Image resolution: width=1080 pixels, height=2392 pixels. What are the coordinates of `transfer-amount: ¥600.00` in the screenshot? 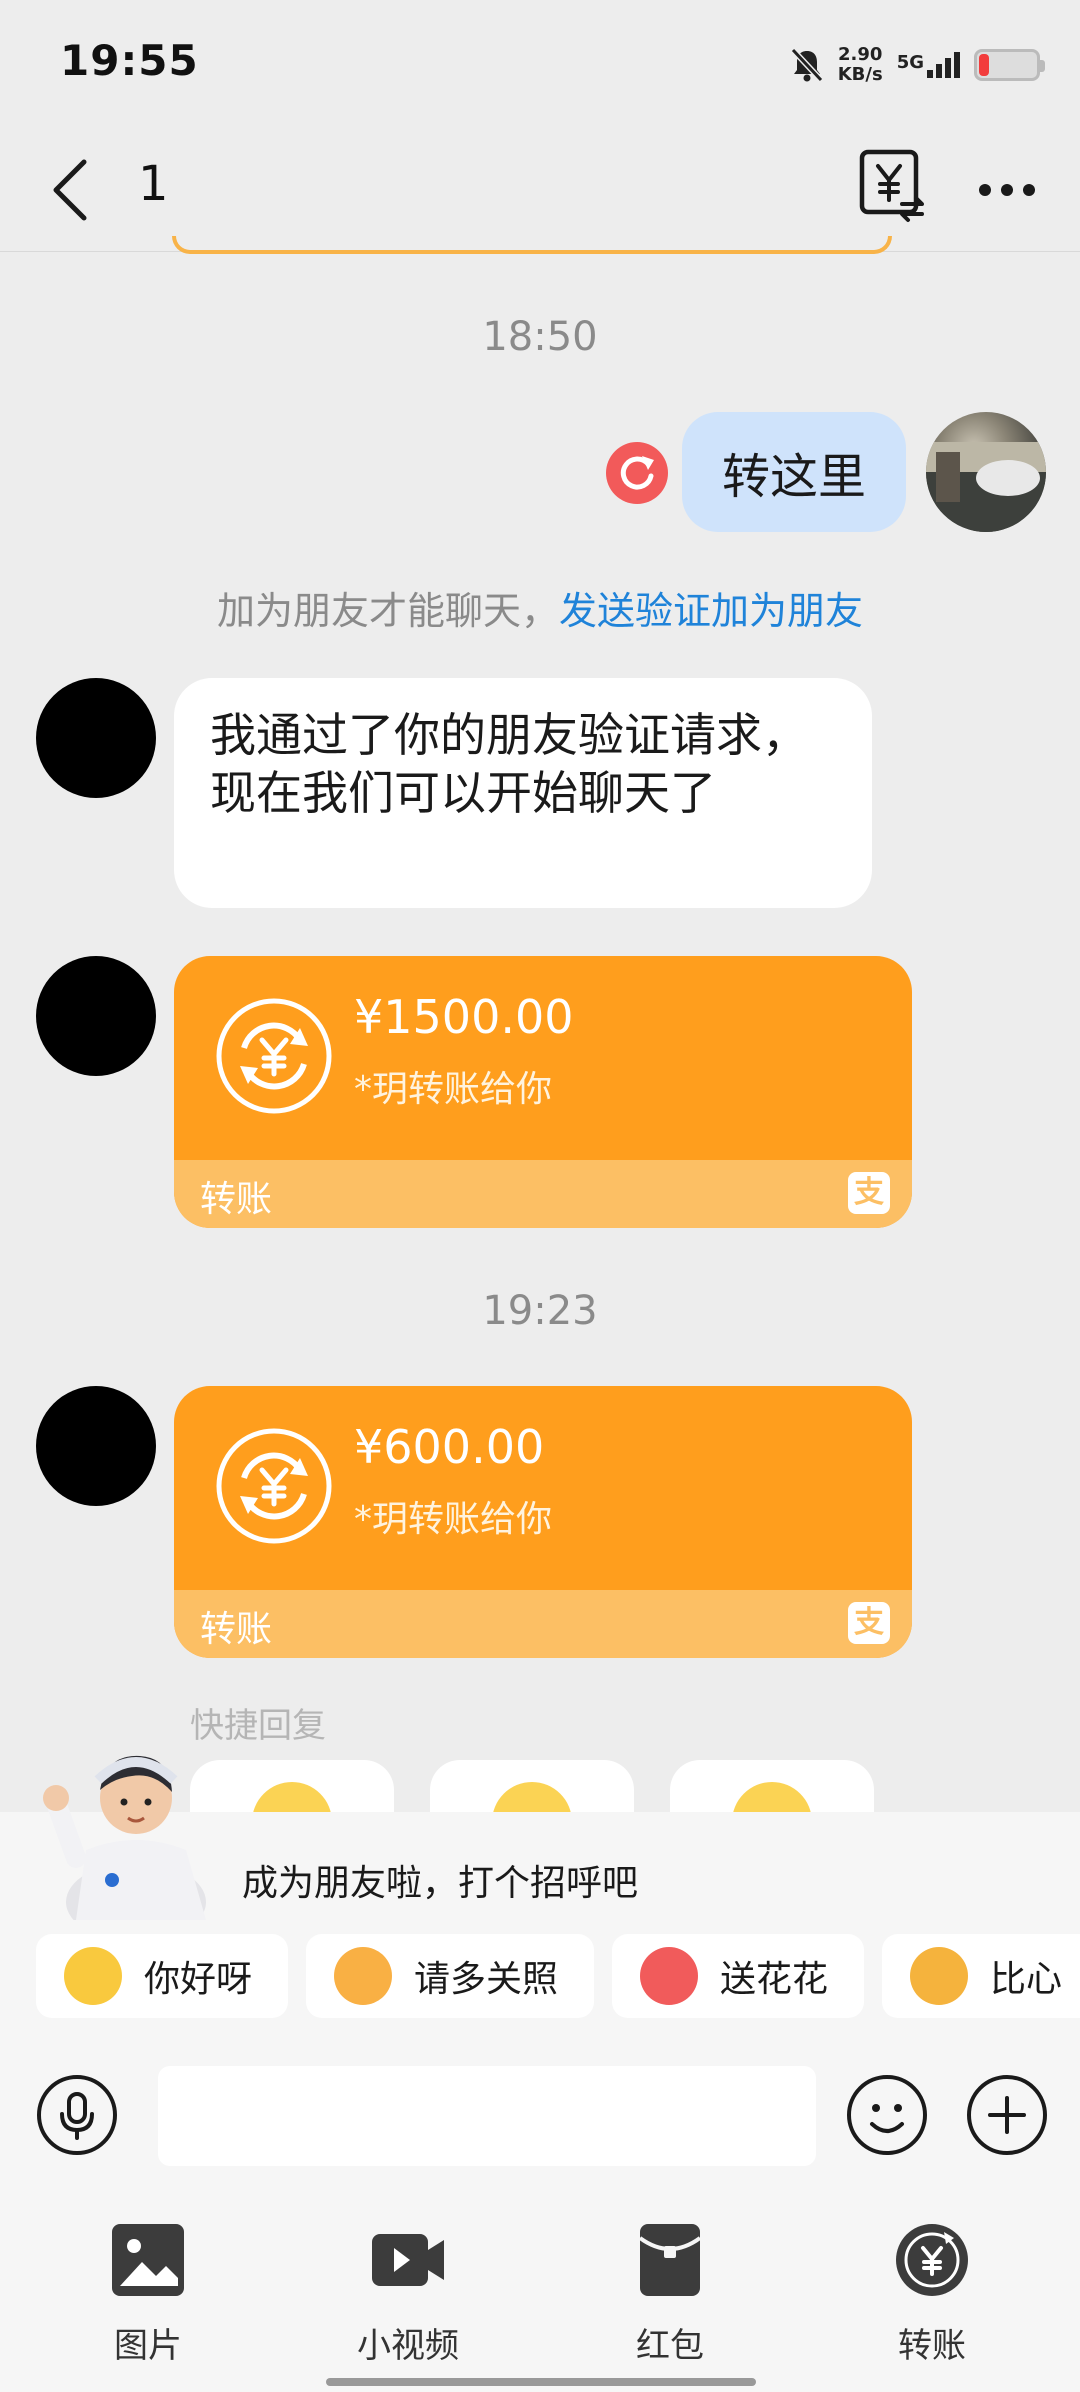 It's located at (449, 1447).